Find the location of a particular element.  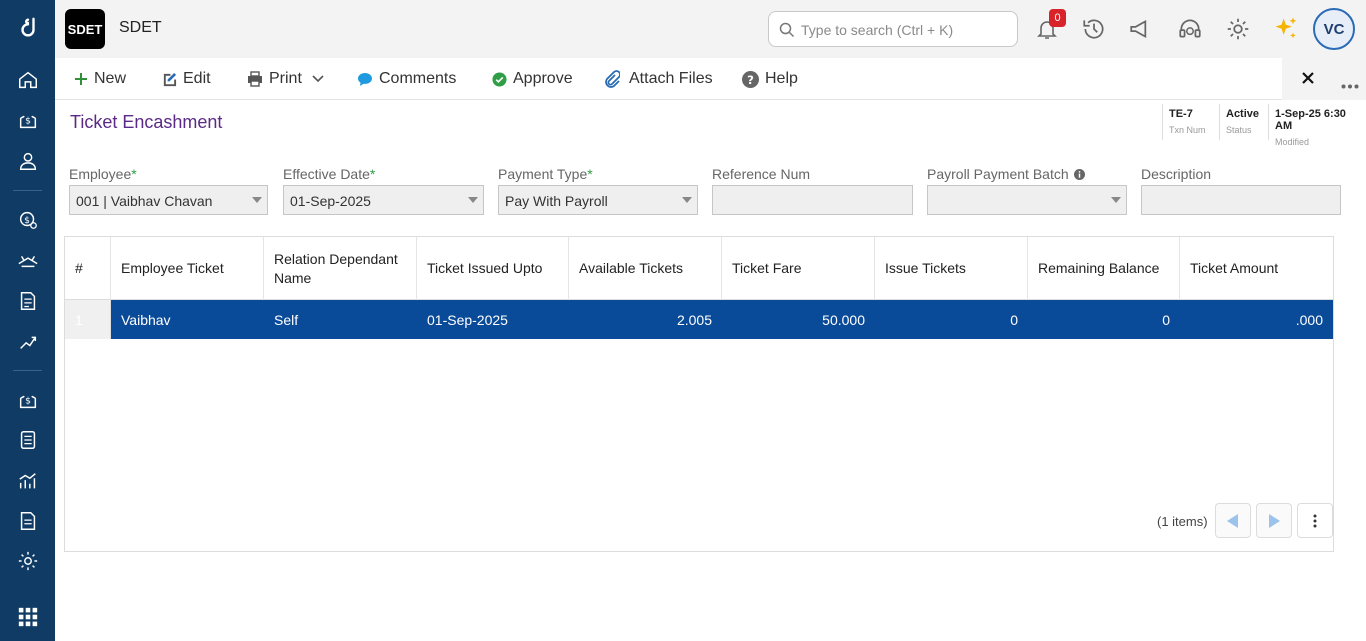

description-input is located at coordinates (1241, 200).